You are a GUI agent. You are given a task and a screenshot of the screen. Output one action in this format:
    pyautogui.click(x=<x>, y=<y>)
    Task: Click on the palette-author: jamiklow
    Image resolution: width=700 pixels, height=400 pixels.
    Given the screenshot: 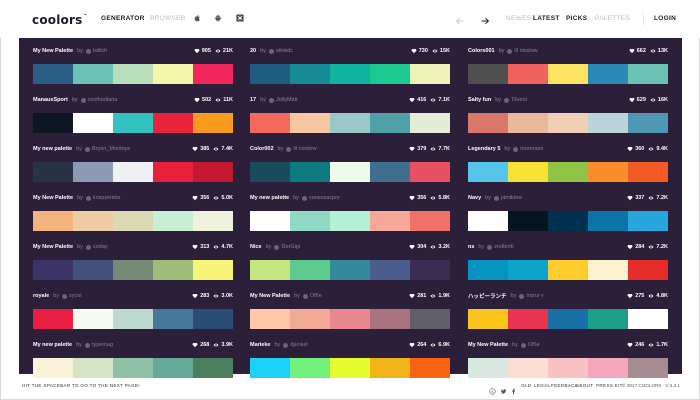 What is the action you would take?
    pyautogui.click(x=511, y=198)
    